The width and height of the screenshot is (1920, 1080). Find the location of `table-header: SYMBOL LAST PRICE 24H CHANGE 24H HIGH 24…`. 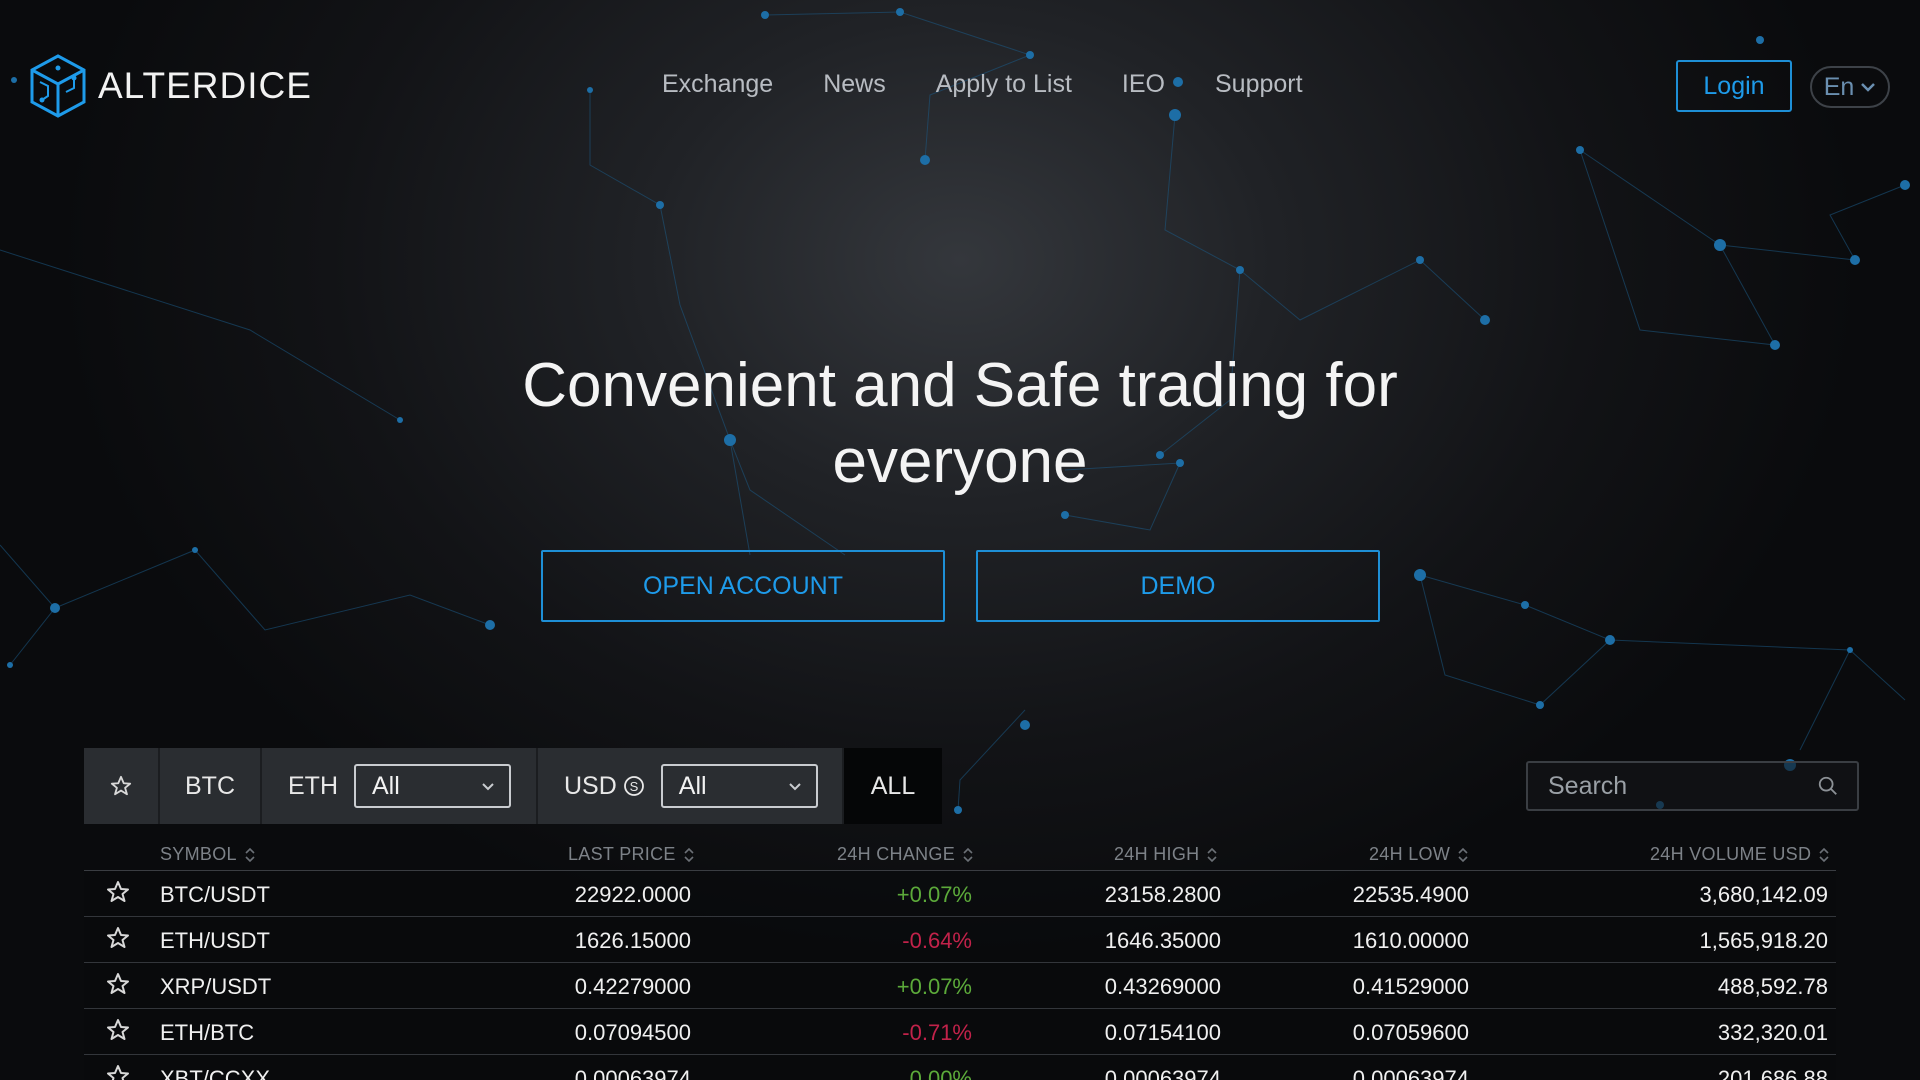

table-header: SYMBOL LAST PRICE 24H CHANGE 24H HIGH 24… is located at coordinates (960, 848).